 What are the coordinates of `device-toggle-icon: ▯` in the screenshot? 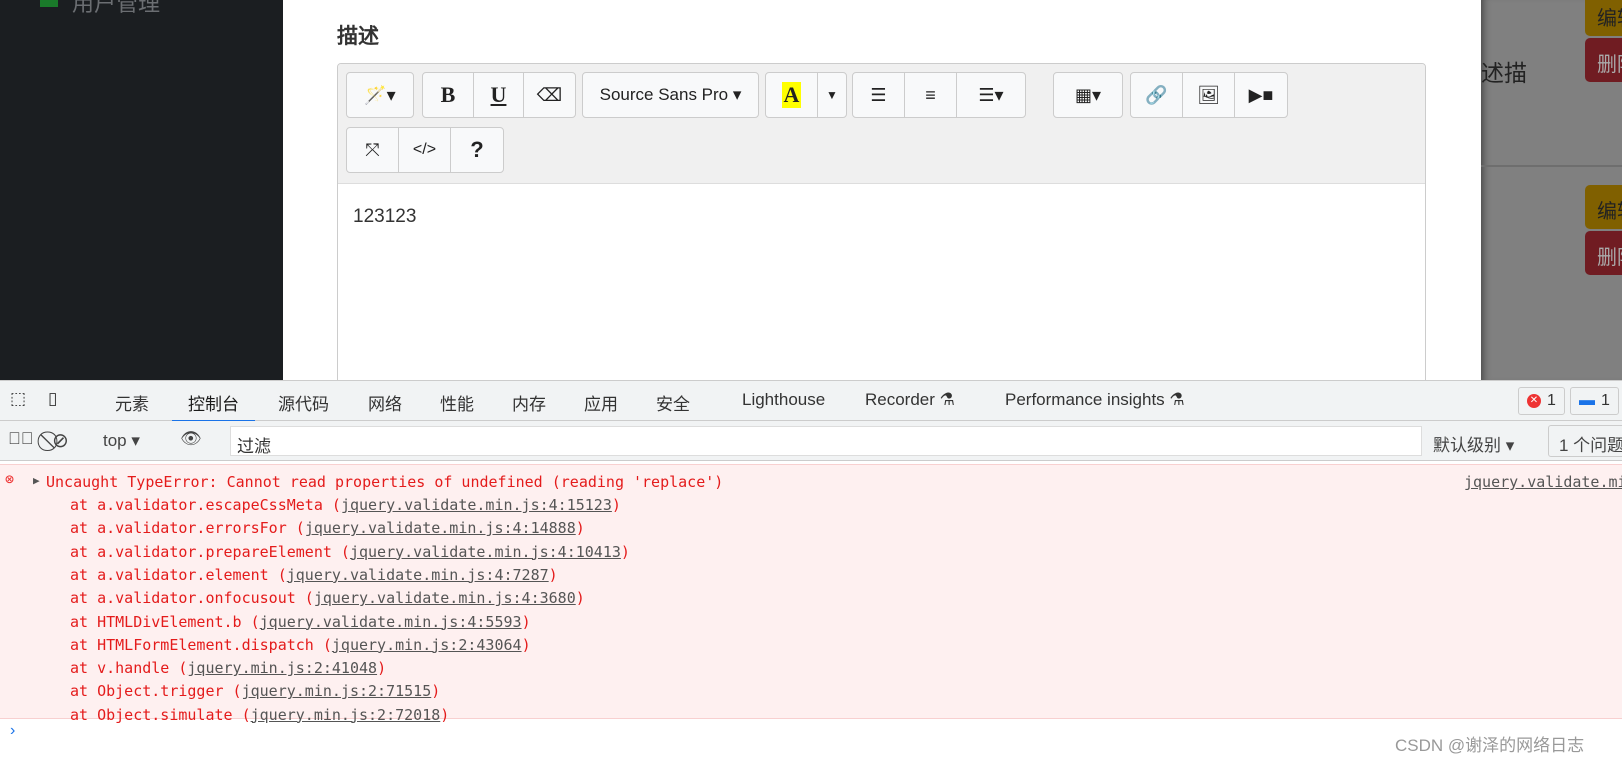 It's located at (52, 399).